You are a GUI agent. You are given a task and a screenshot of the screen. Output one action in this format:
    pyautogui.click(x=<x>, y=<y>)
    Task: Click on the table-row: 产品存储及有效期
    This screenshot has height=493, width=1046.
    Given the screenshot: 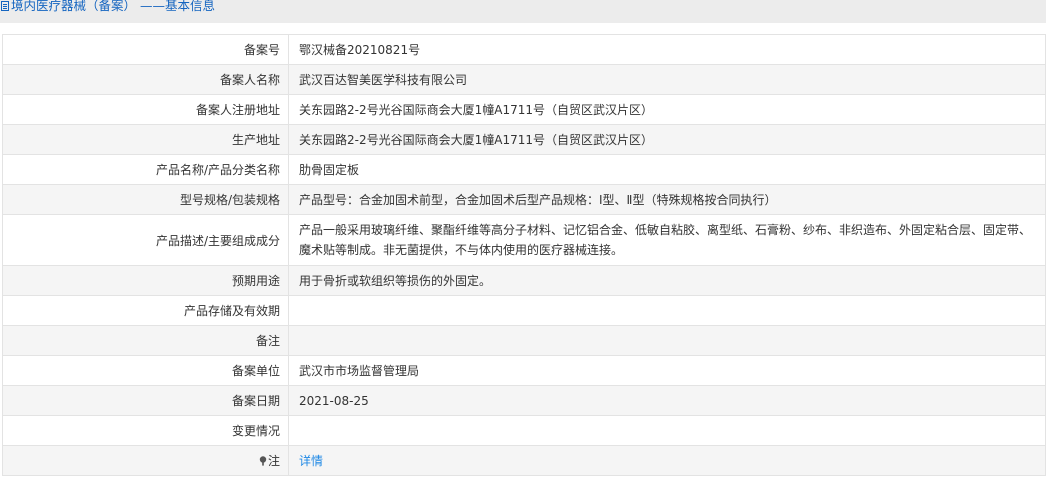 What is the action you would take?
    pyautogui.click(x=524, y=310)
    